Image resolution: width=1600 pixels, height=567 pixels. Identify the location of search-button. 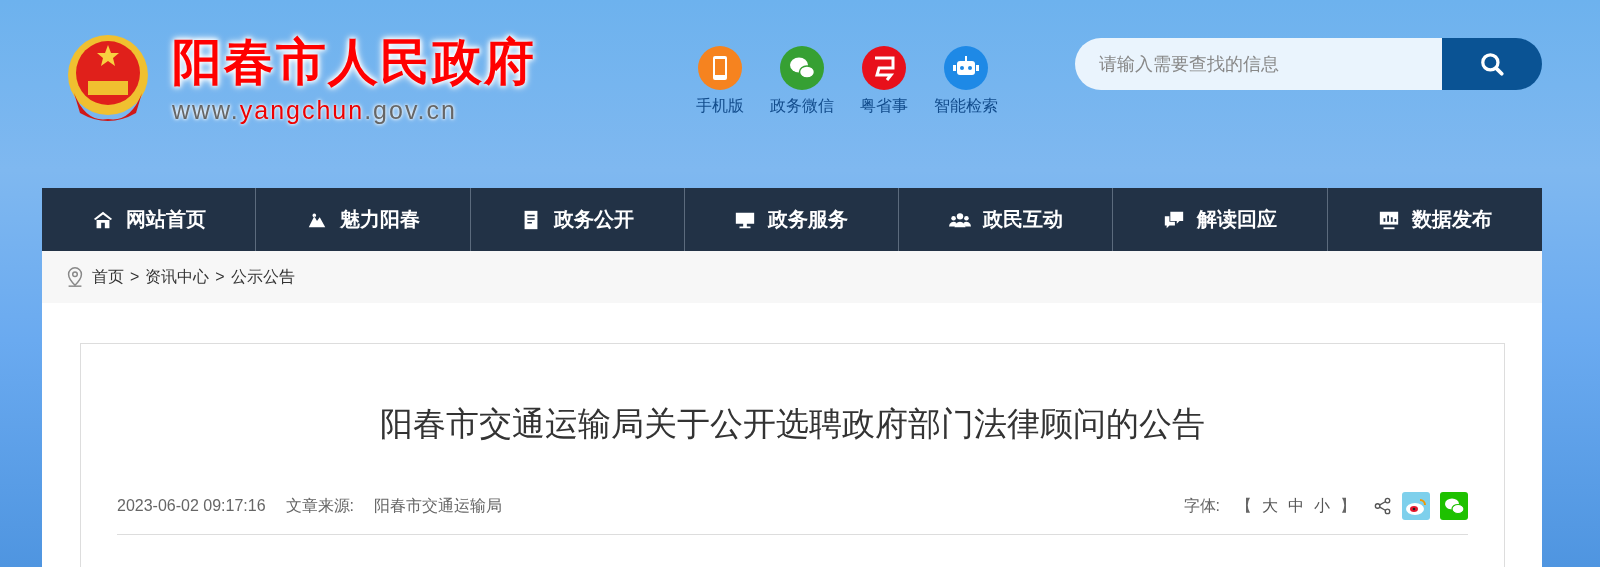
(1492, 64).